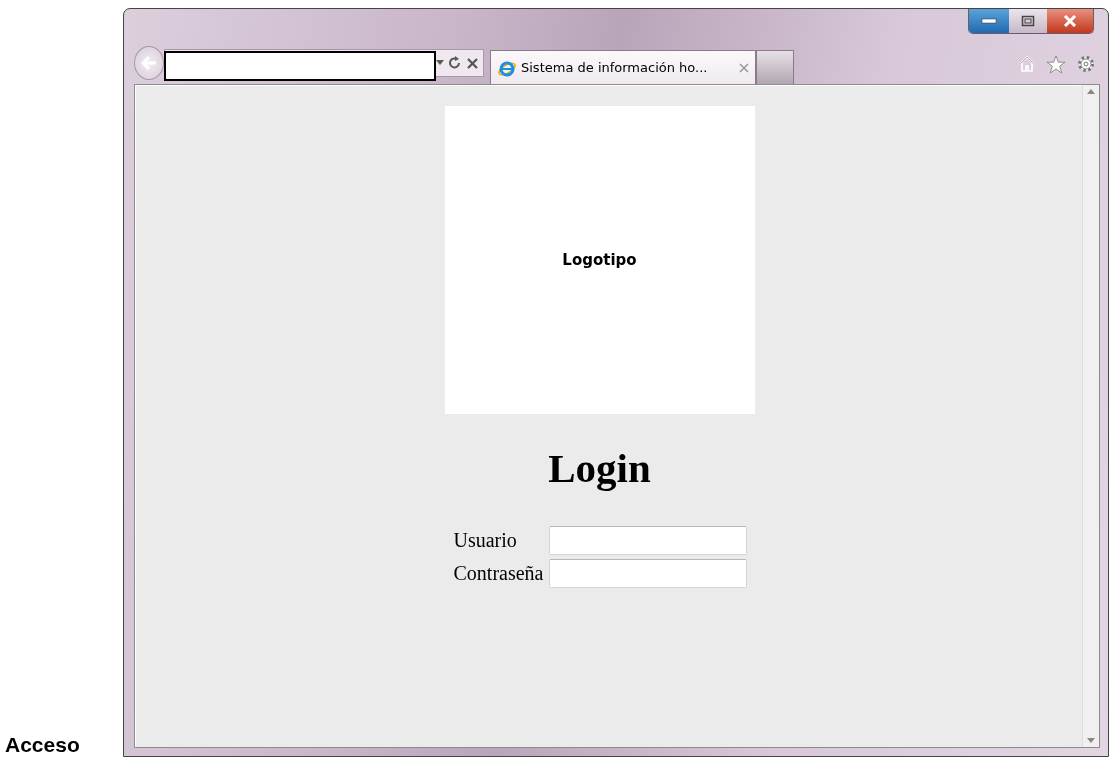  I want to click on heading: Login, so click(599, 468).